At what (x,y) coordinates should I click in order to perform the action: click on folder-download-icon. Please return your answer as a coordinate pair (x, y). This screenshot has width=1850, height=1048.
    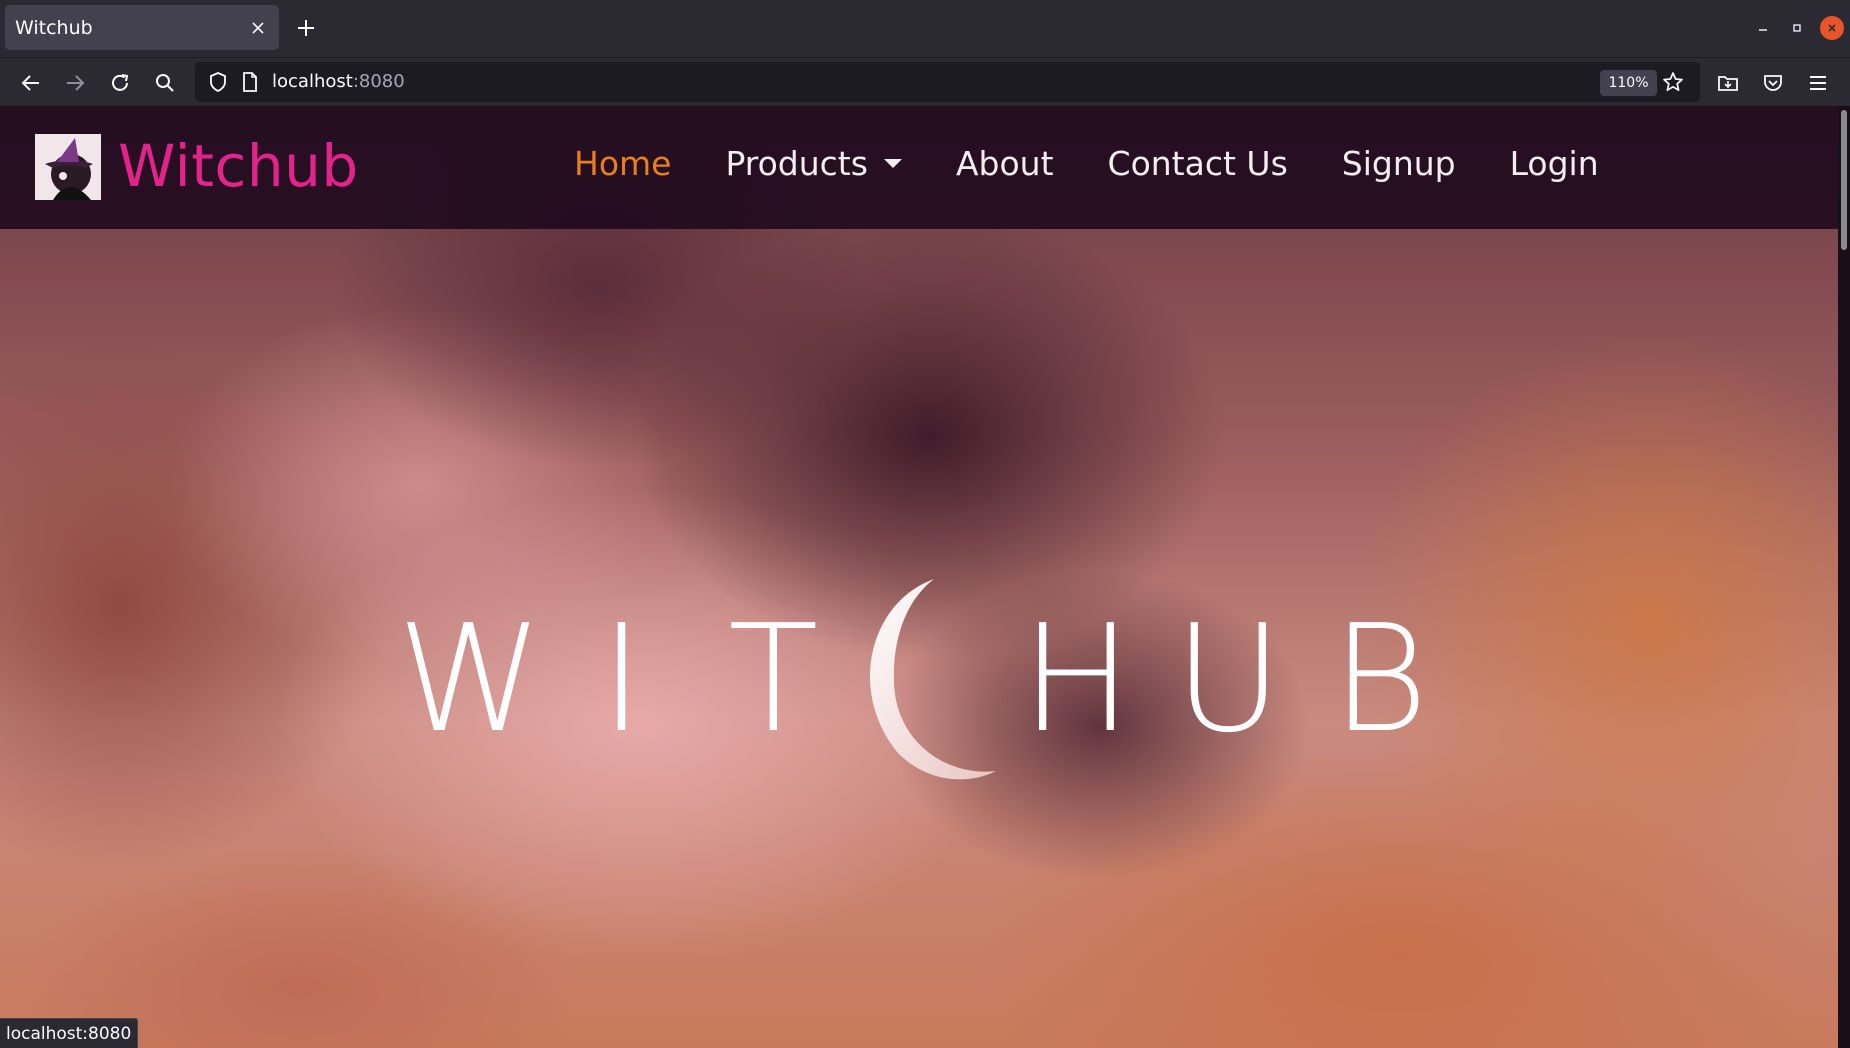
    Looking at the image, I should click on (1728, 83).